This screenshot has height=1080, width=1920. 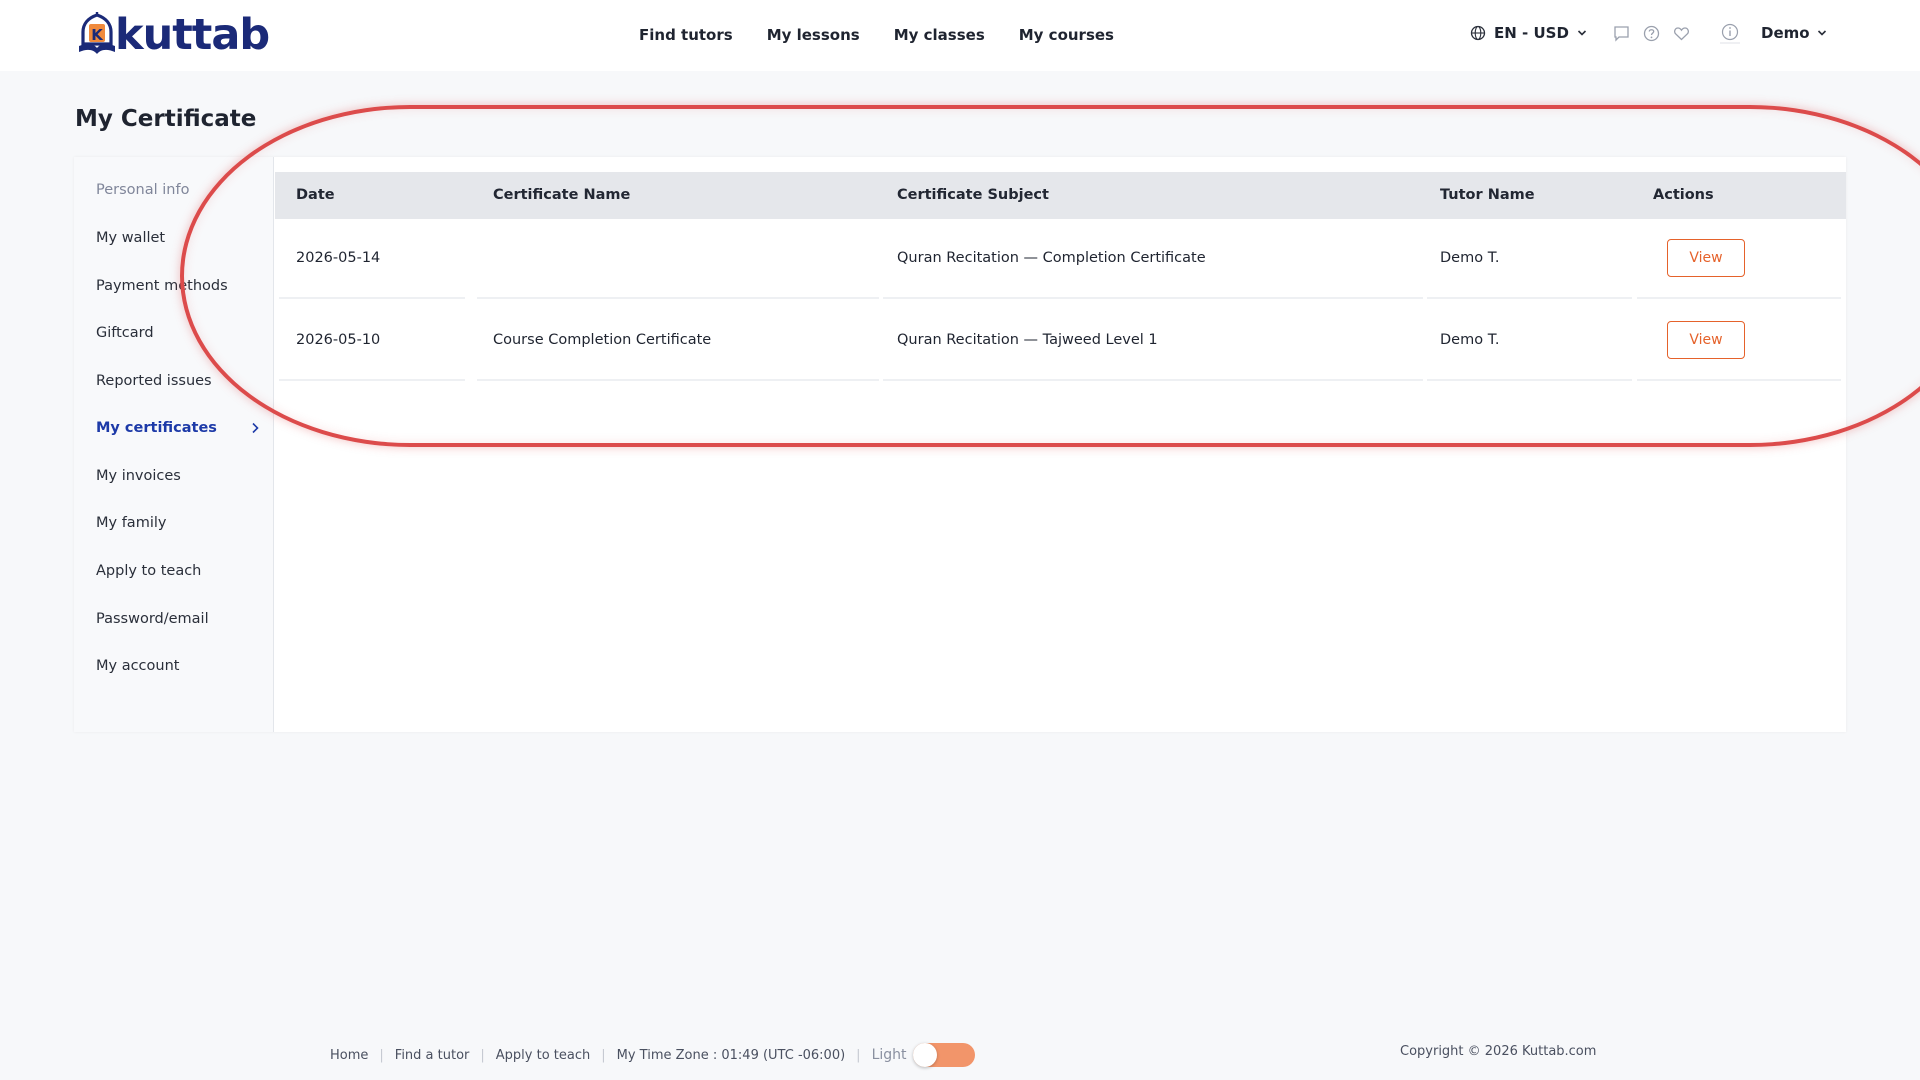 What do you see at coordinates (181, 571) in the screenshot?
I see `sidebar-item-apply-to-teach: Apply to teach` at bounding box center [181, 571].